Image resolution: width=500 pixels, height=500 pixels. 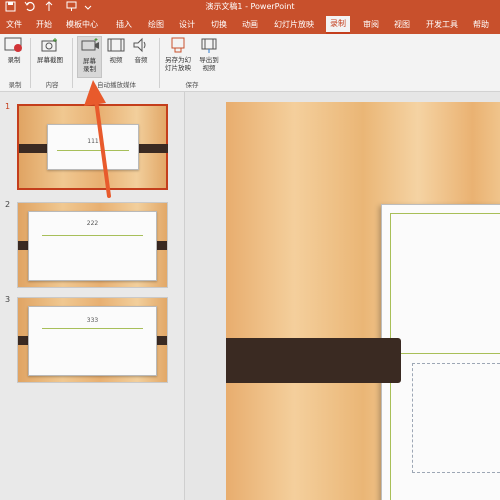 I want to click on tab-file: 文件, so click(x=14, y=25).